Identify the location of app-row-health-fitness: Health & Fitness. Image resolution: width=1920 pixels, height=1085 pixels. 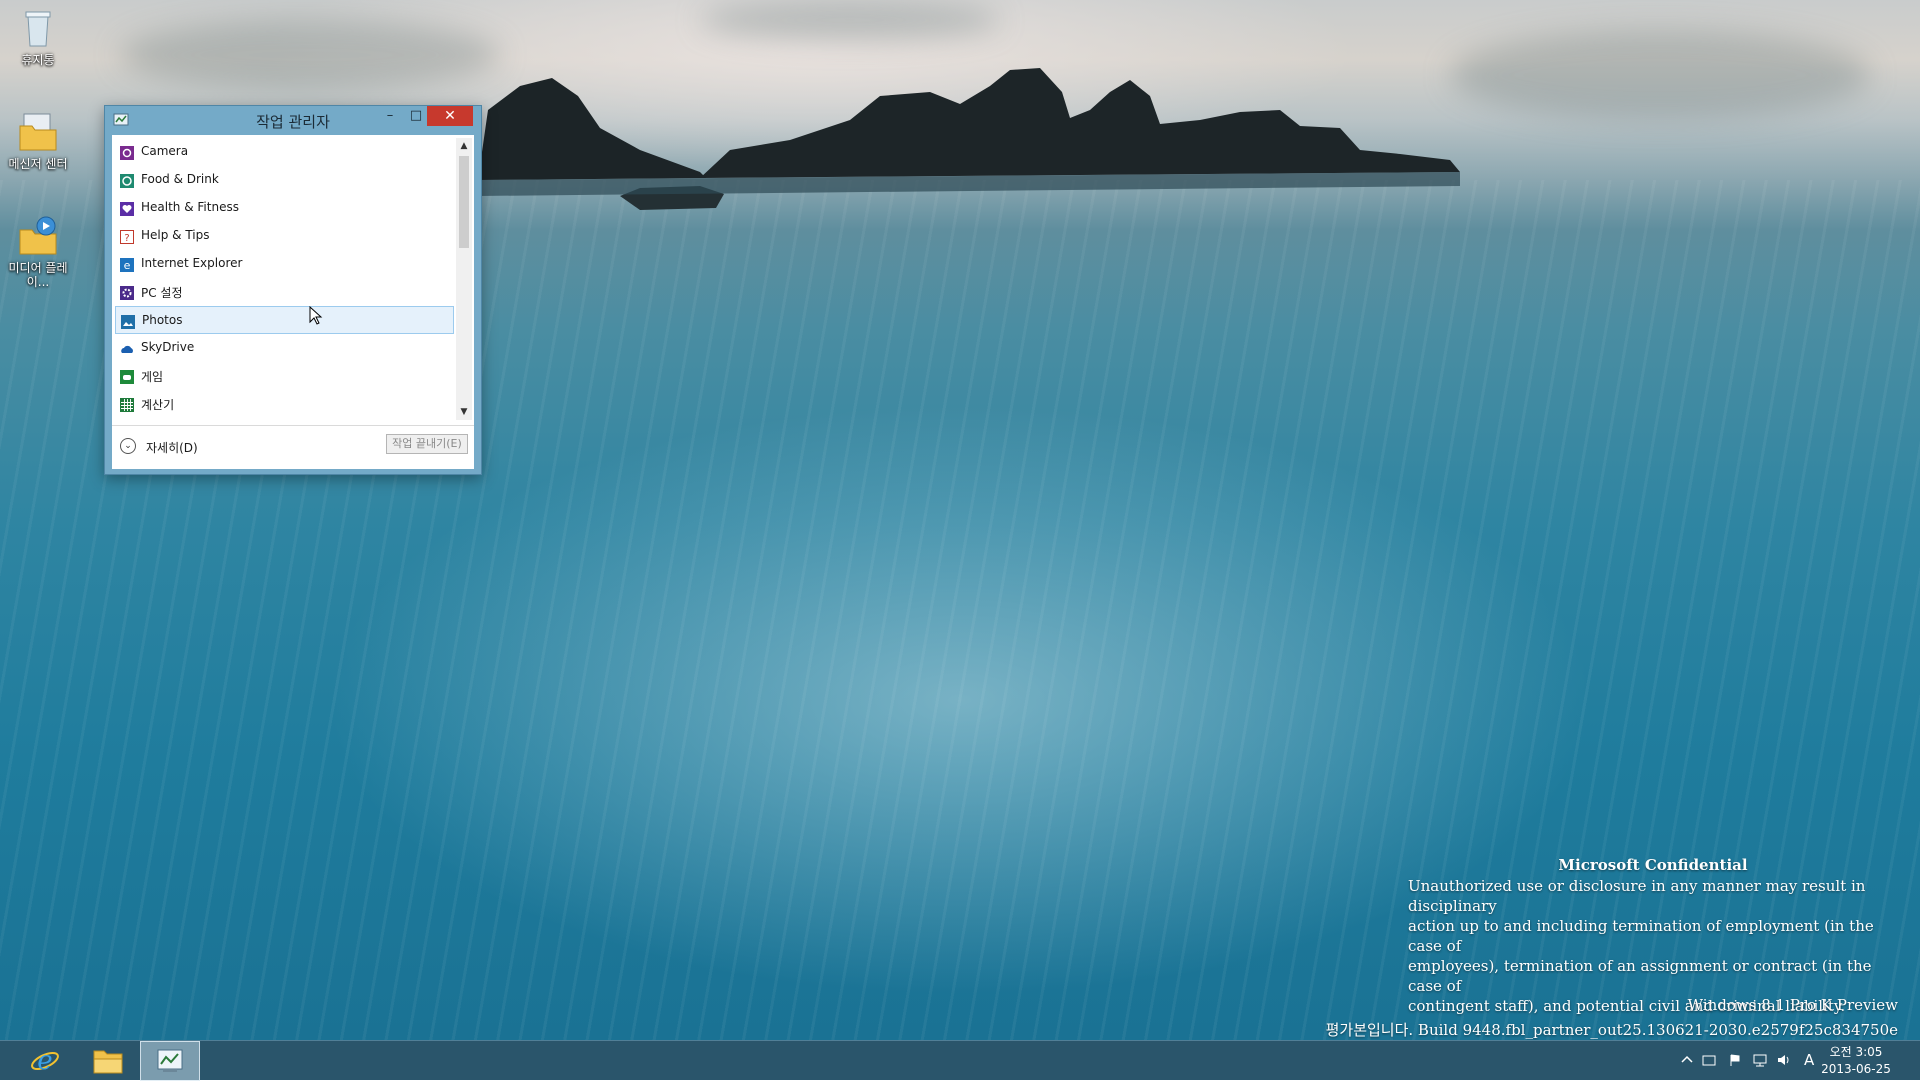
(284, 208).